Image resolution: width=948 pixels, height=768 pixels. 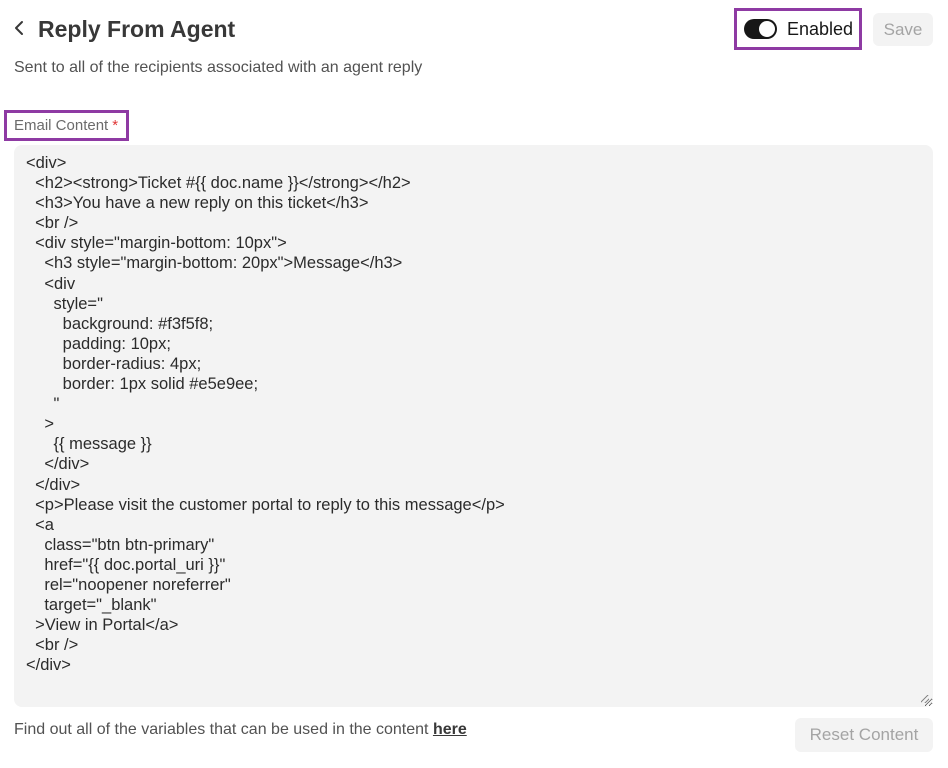 What do you see at coordinates (925, 699) in the screenshot?
I see `resize-handle-icon` at bounding box center [925, 699].